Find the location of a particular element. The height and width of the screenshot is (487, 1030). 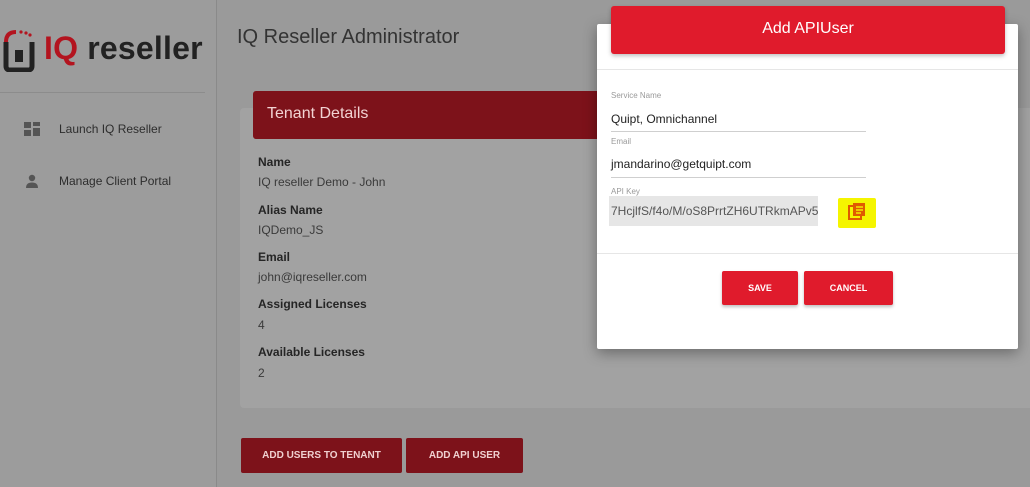

save-button: SAVE is located at coordinates (760, 288).